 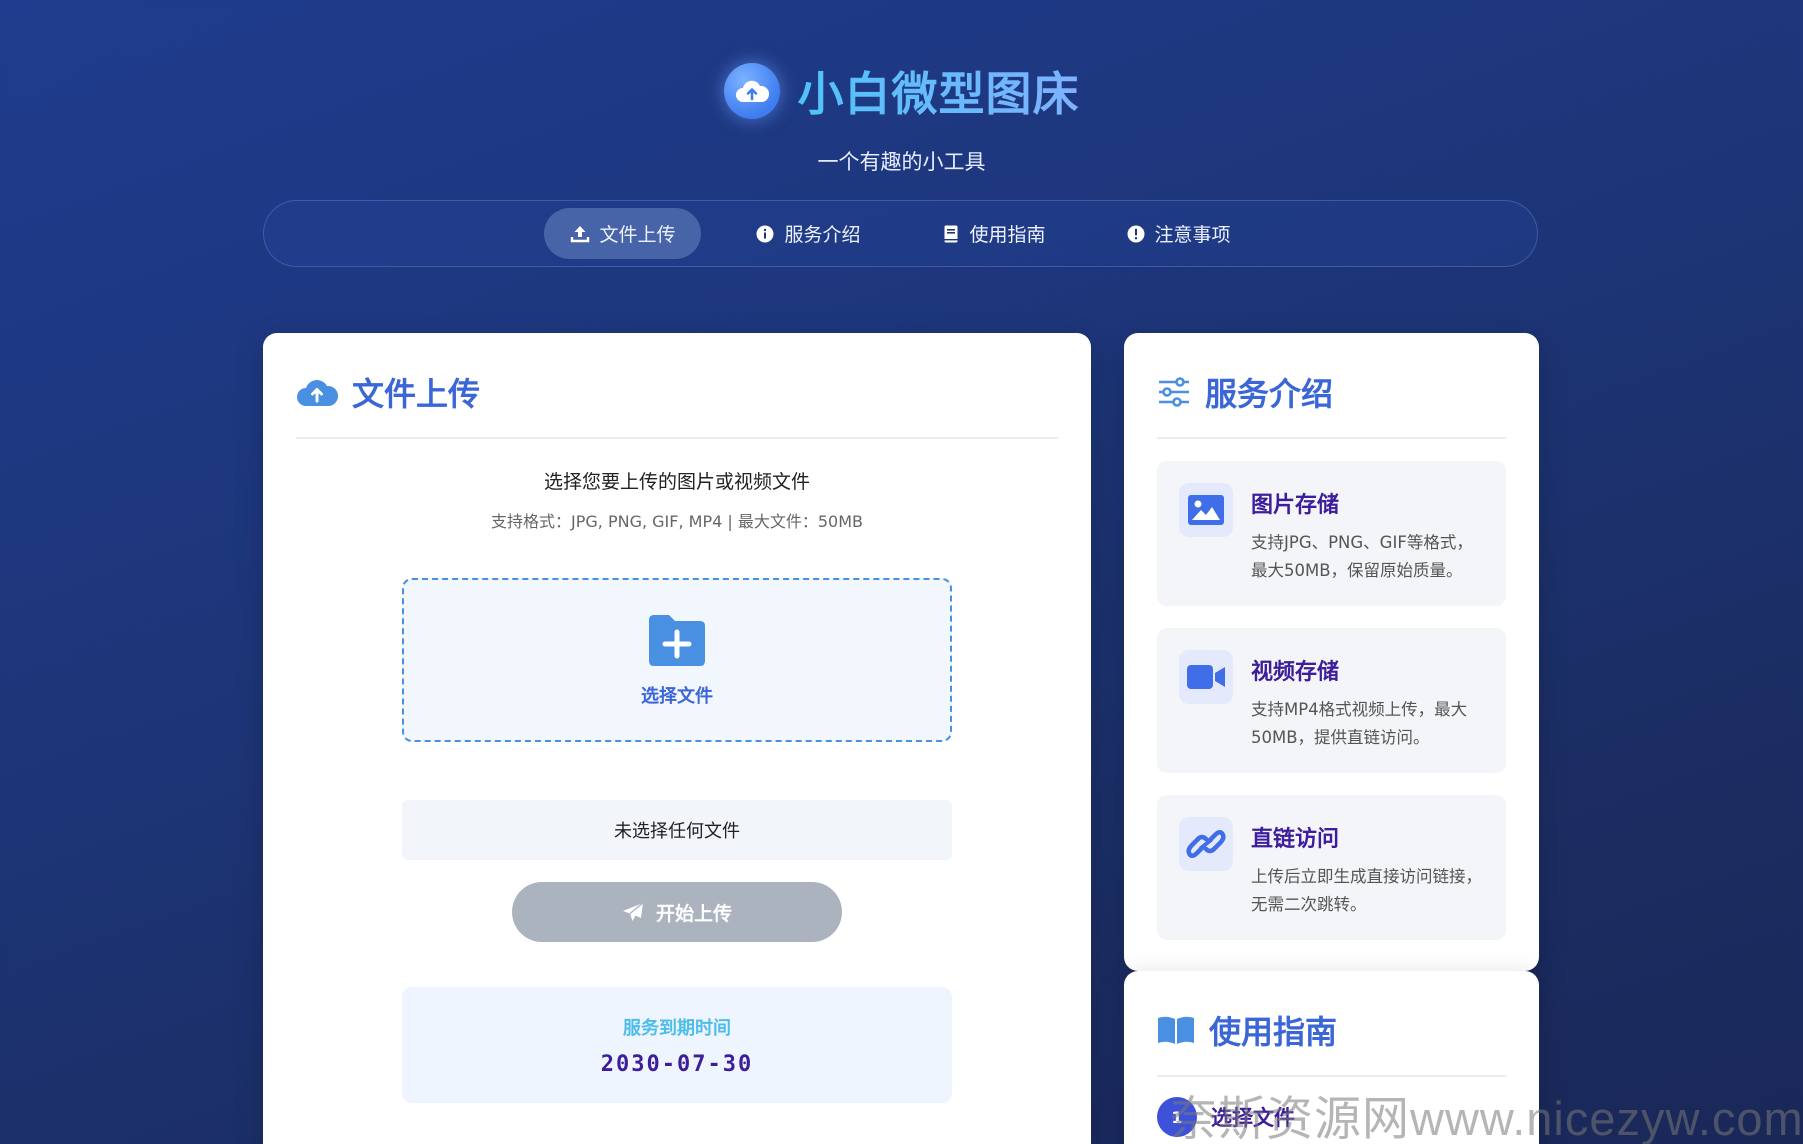 I want to click on folder-plus-icon, so click(x=677, y=640).